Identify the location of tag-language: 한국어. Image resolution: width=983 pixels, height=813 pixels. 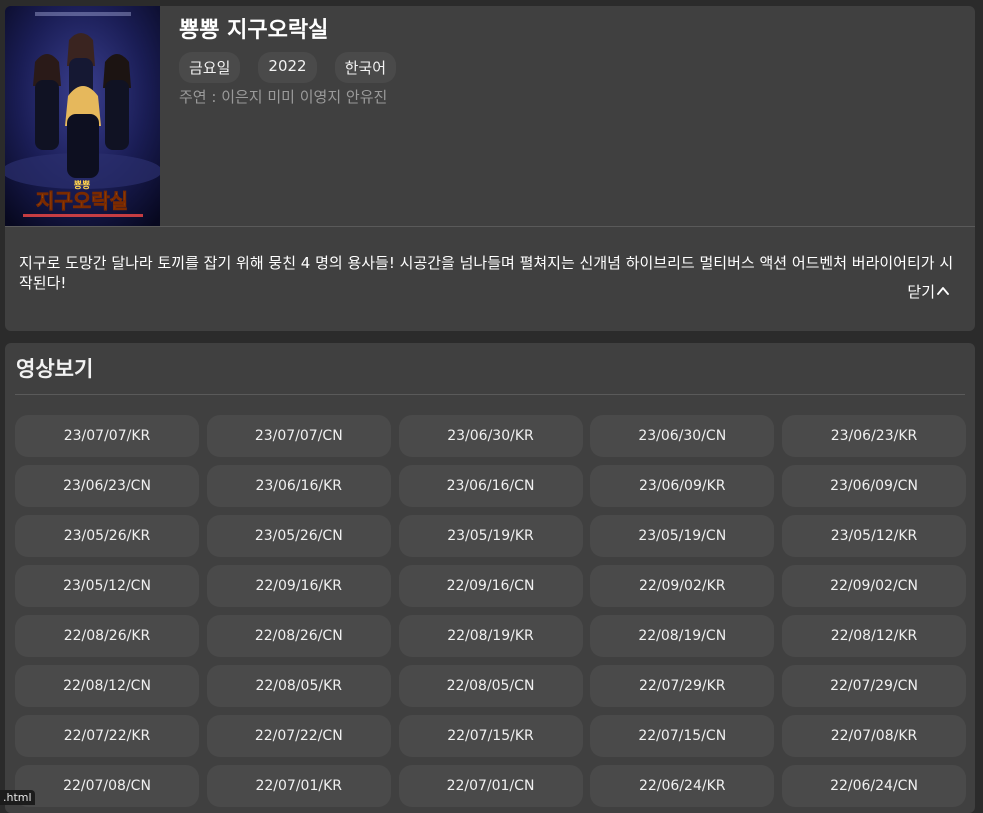
(365, 67).